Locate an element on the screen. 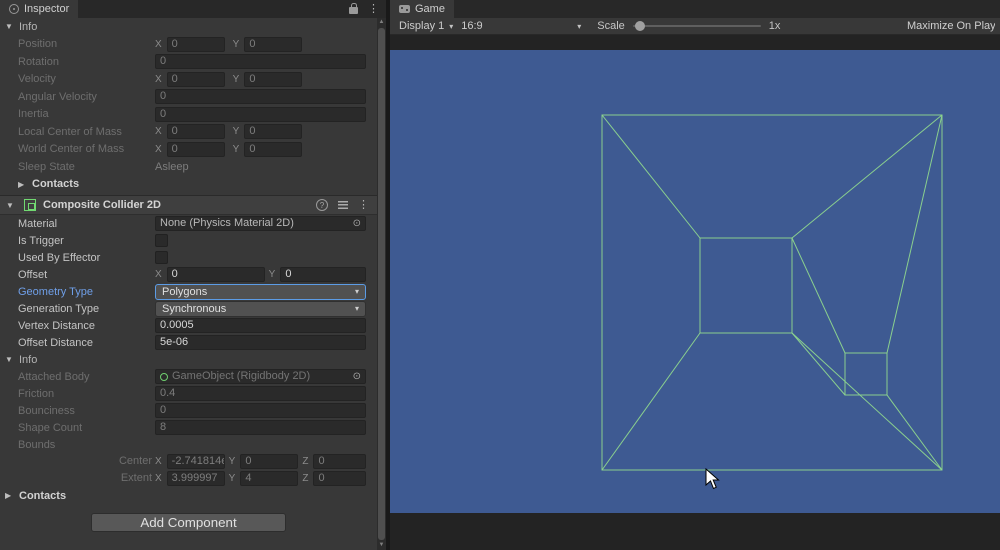 This screenshot has width=1000, height=550. add-component-row: Add Component is located at coordinates (188, 522).